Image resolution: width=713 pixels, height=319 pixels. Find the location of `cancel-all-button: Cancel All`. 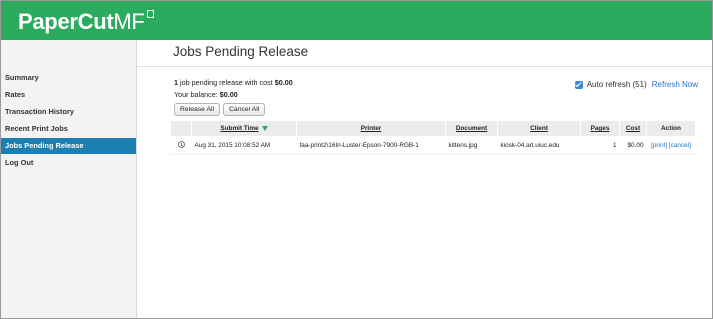

cancel-all-button: Cancel All is located at coordinates (244, 109).